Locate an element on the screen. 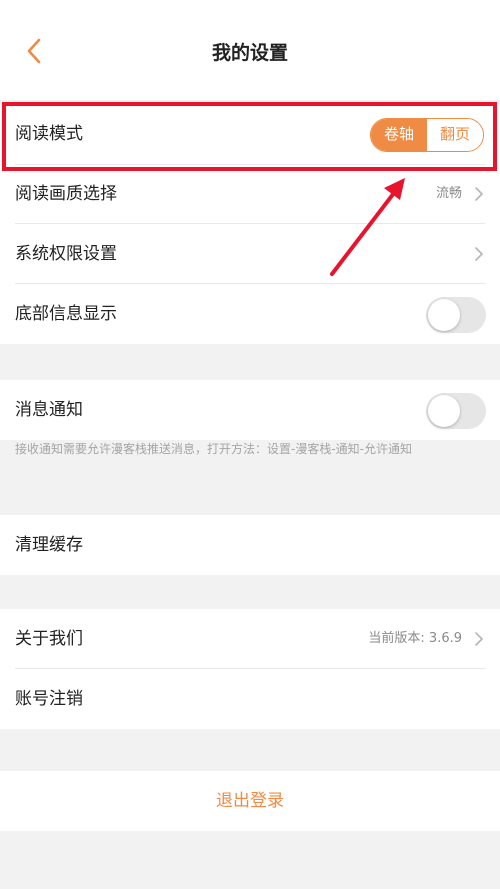 The height and width of the screenshot is (889, 500). bottom-info-toggle is located at coordinates (456, 315).